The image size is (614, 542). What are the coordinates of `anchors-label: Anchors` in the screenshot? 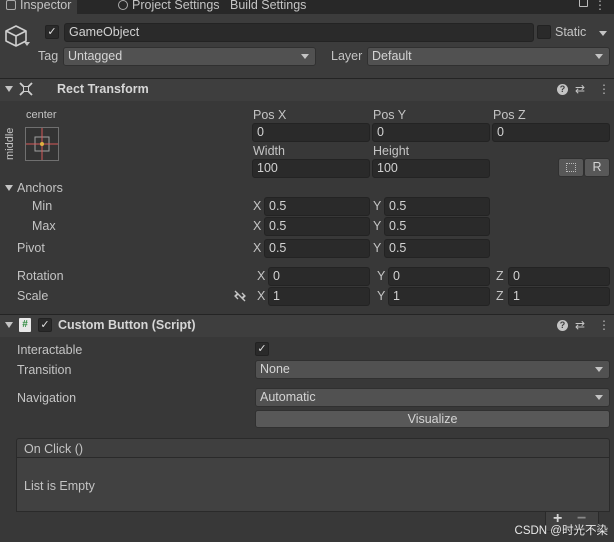 It's located at (40, 188).